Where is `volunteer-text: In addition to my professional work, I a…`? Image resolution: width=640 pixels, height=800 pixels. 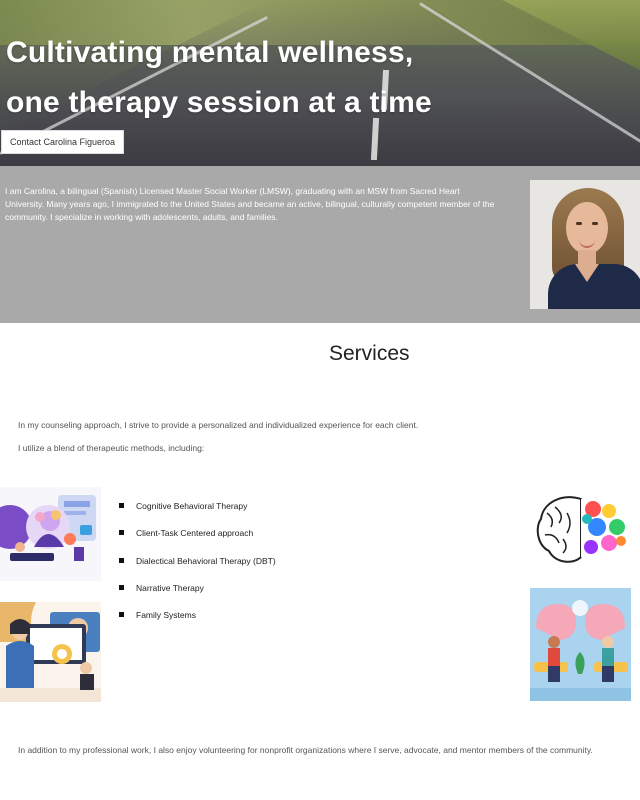 volunteer-text: In addition to my professional work, I a… is located at coordinates (305, 750).